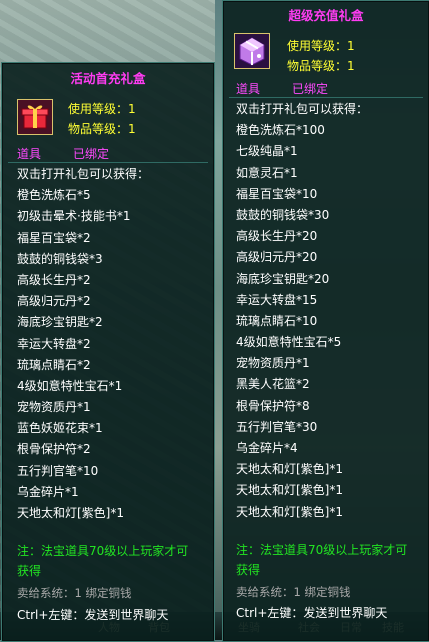  I want to click on list-item: 橙色洗炼石*100, so click(280, 130).